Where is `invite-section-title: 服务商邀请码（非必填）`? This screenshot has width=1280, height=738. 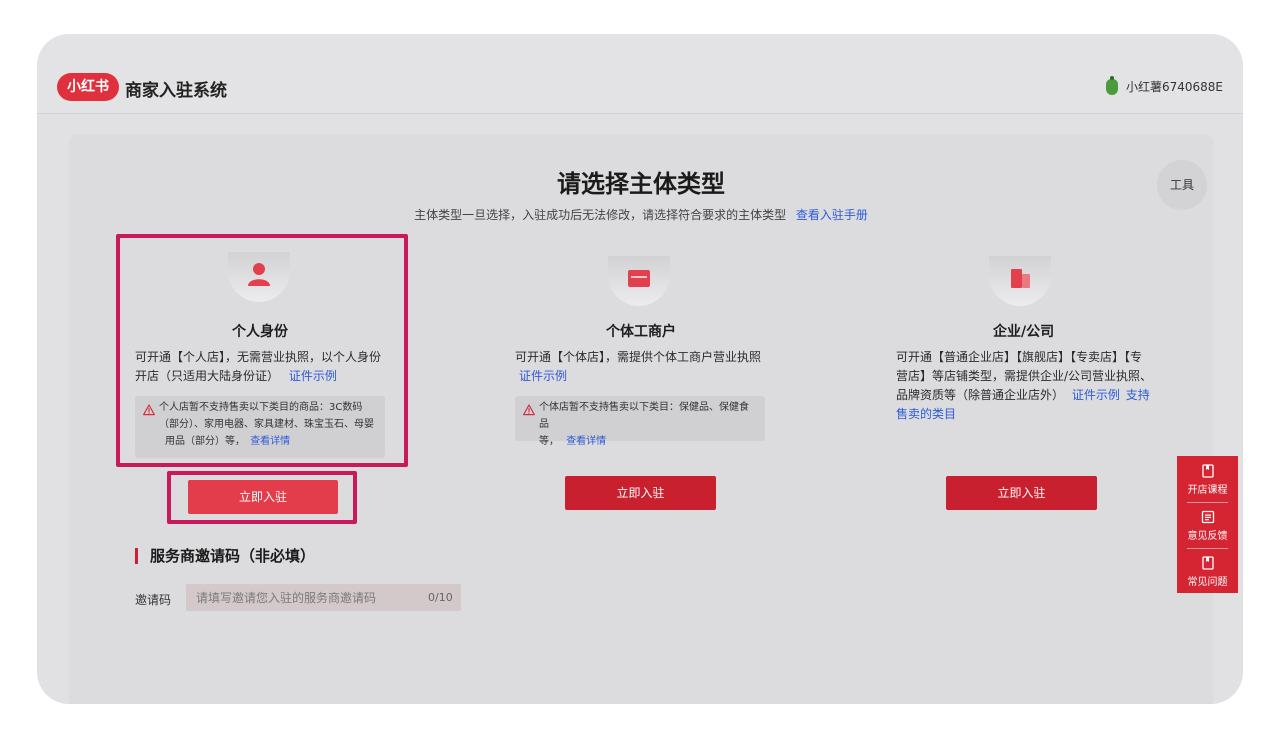 invite-section-title: 服务商邀请码（非必填） is located at coordinates (225, 556).